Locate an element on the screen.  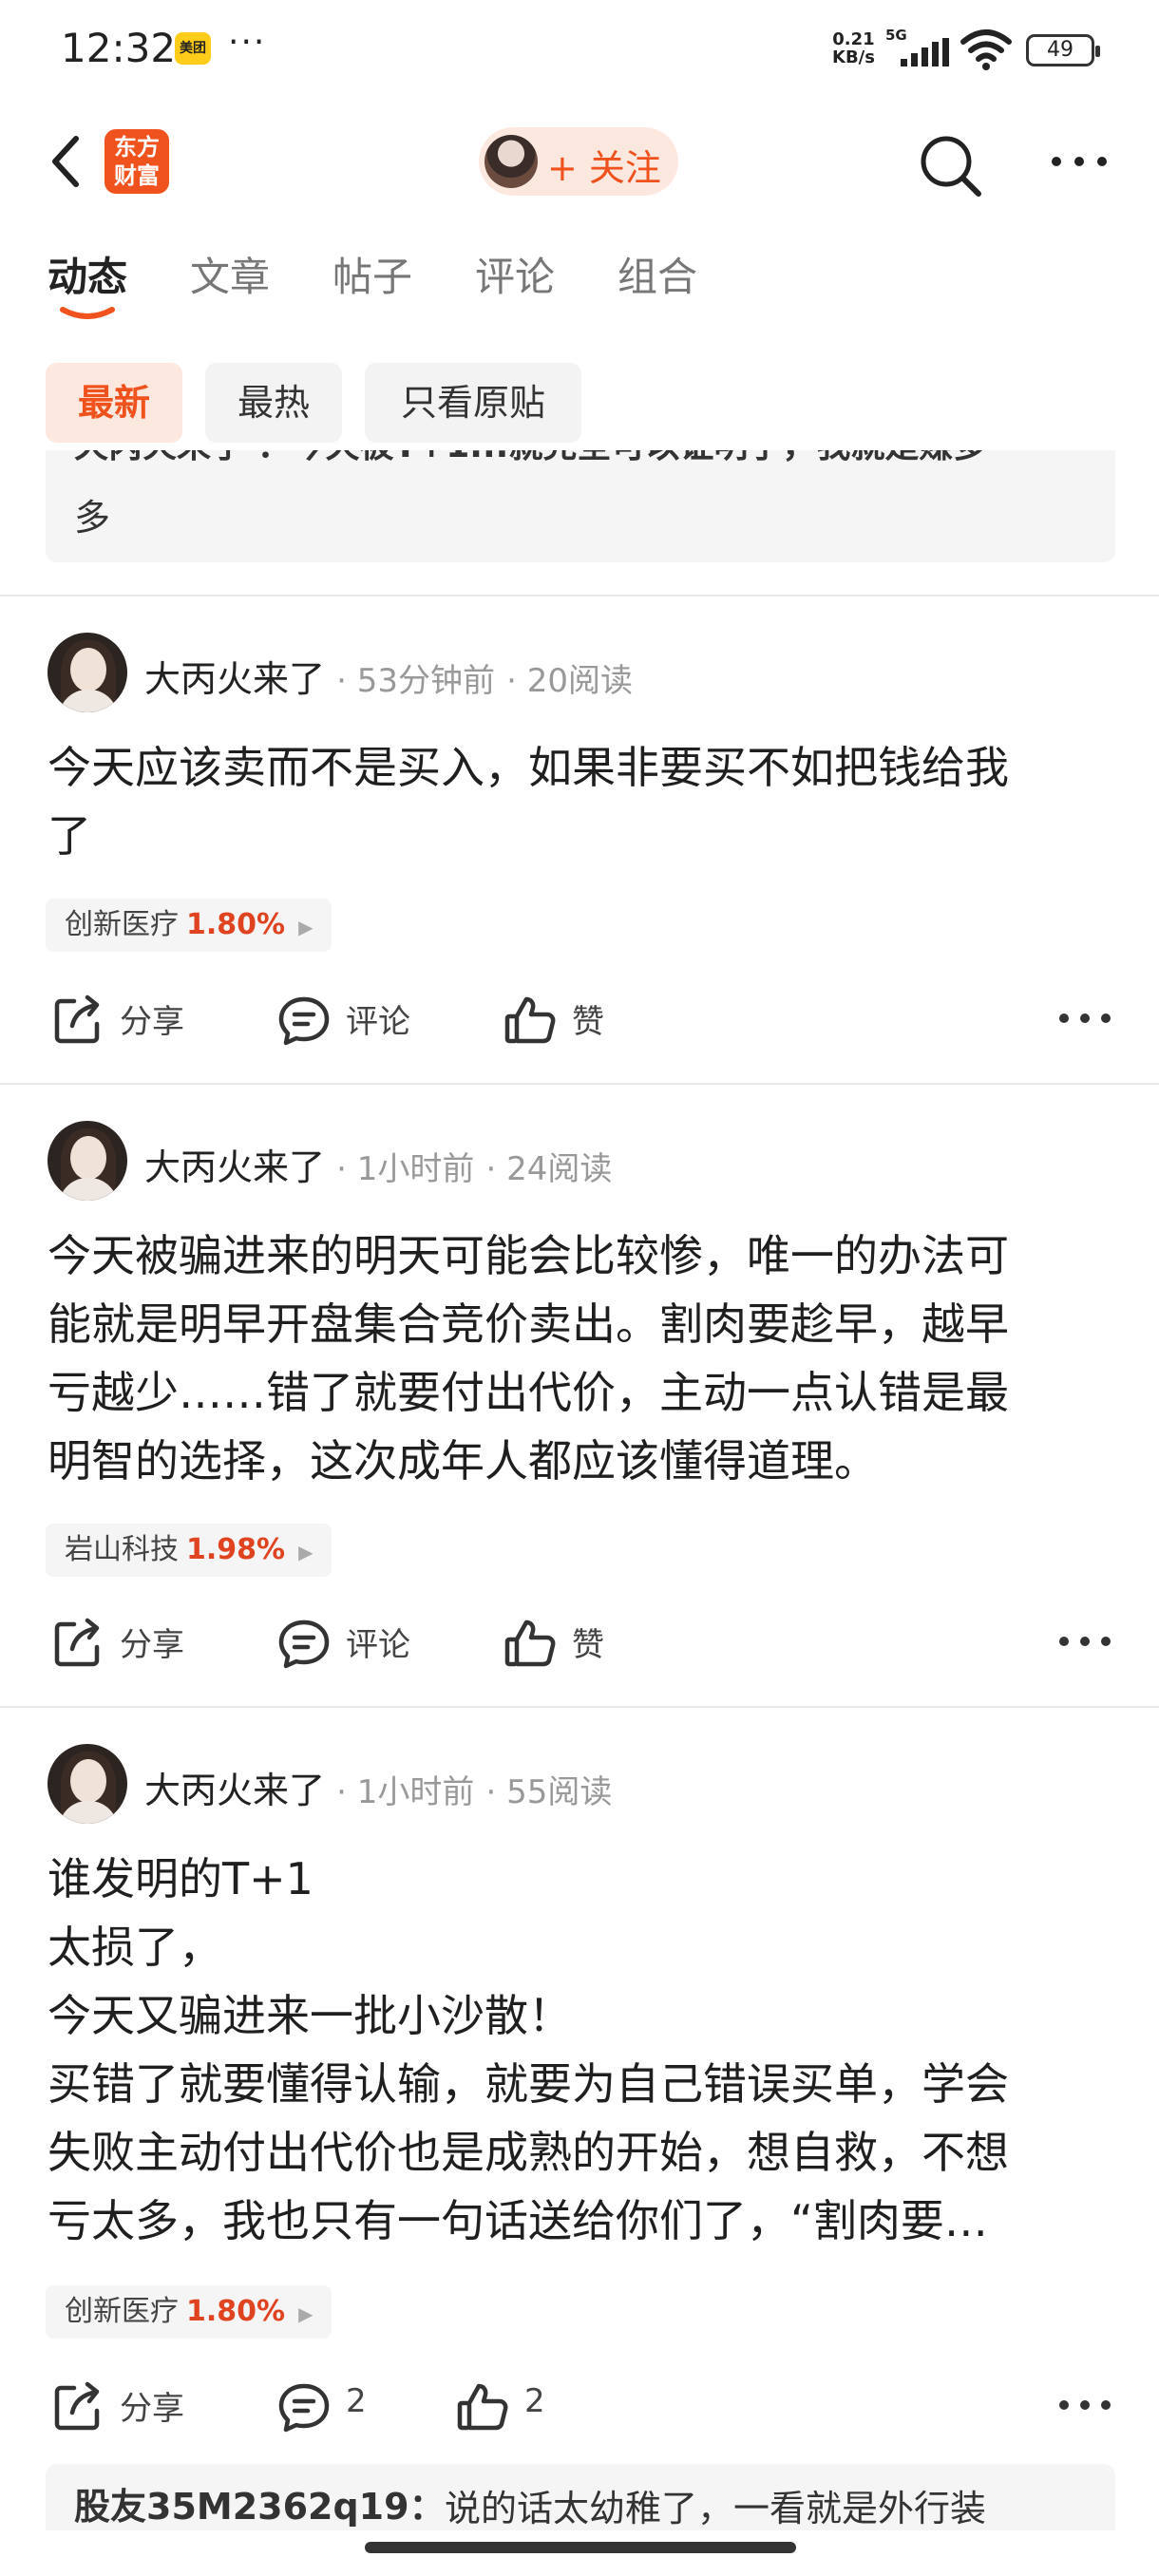
post-text-line: 能就是明早开盘集合竞价卖出。割肉要趁早，越早 is located at coordinates (528, 1324).